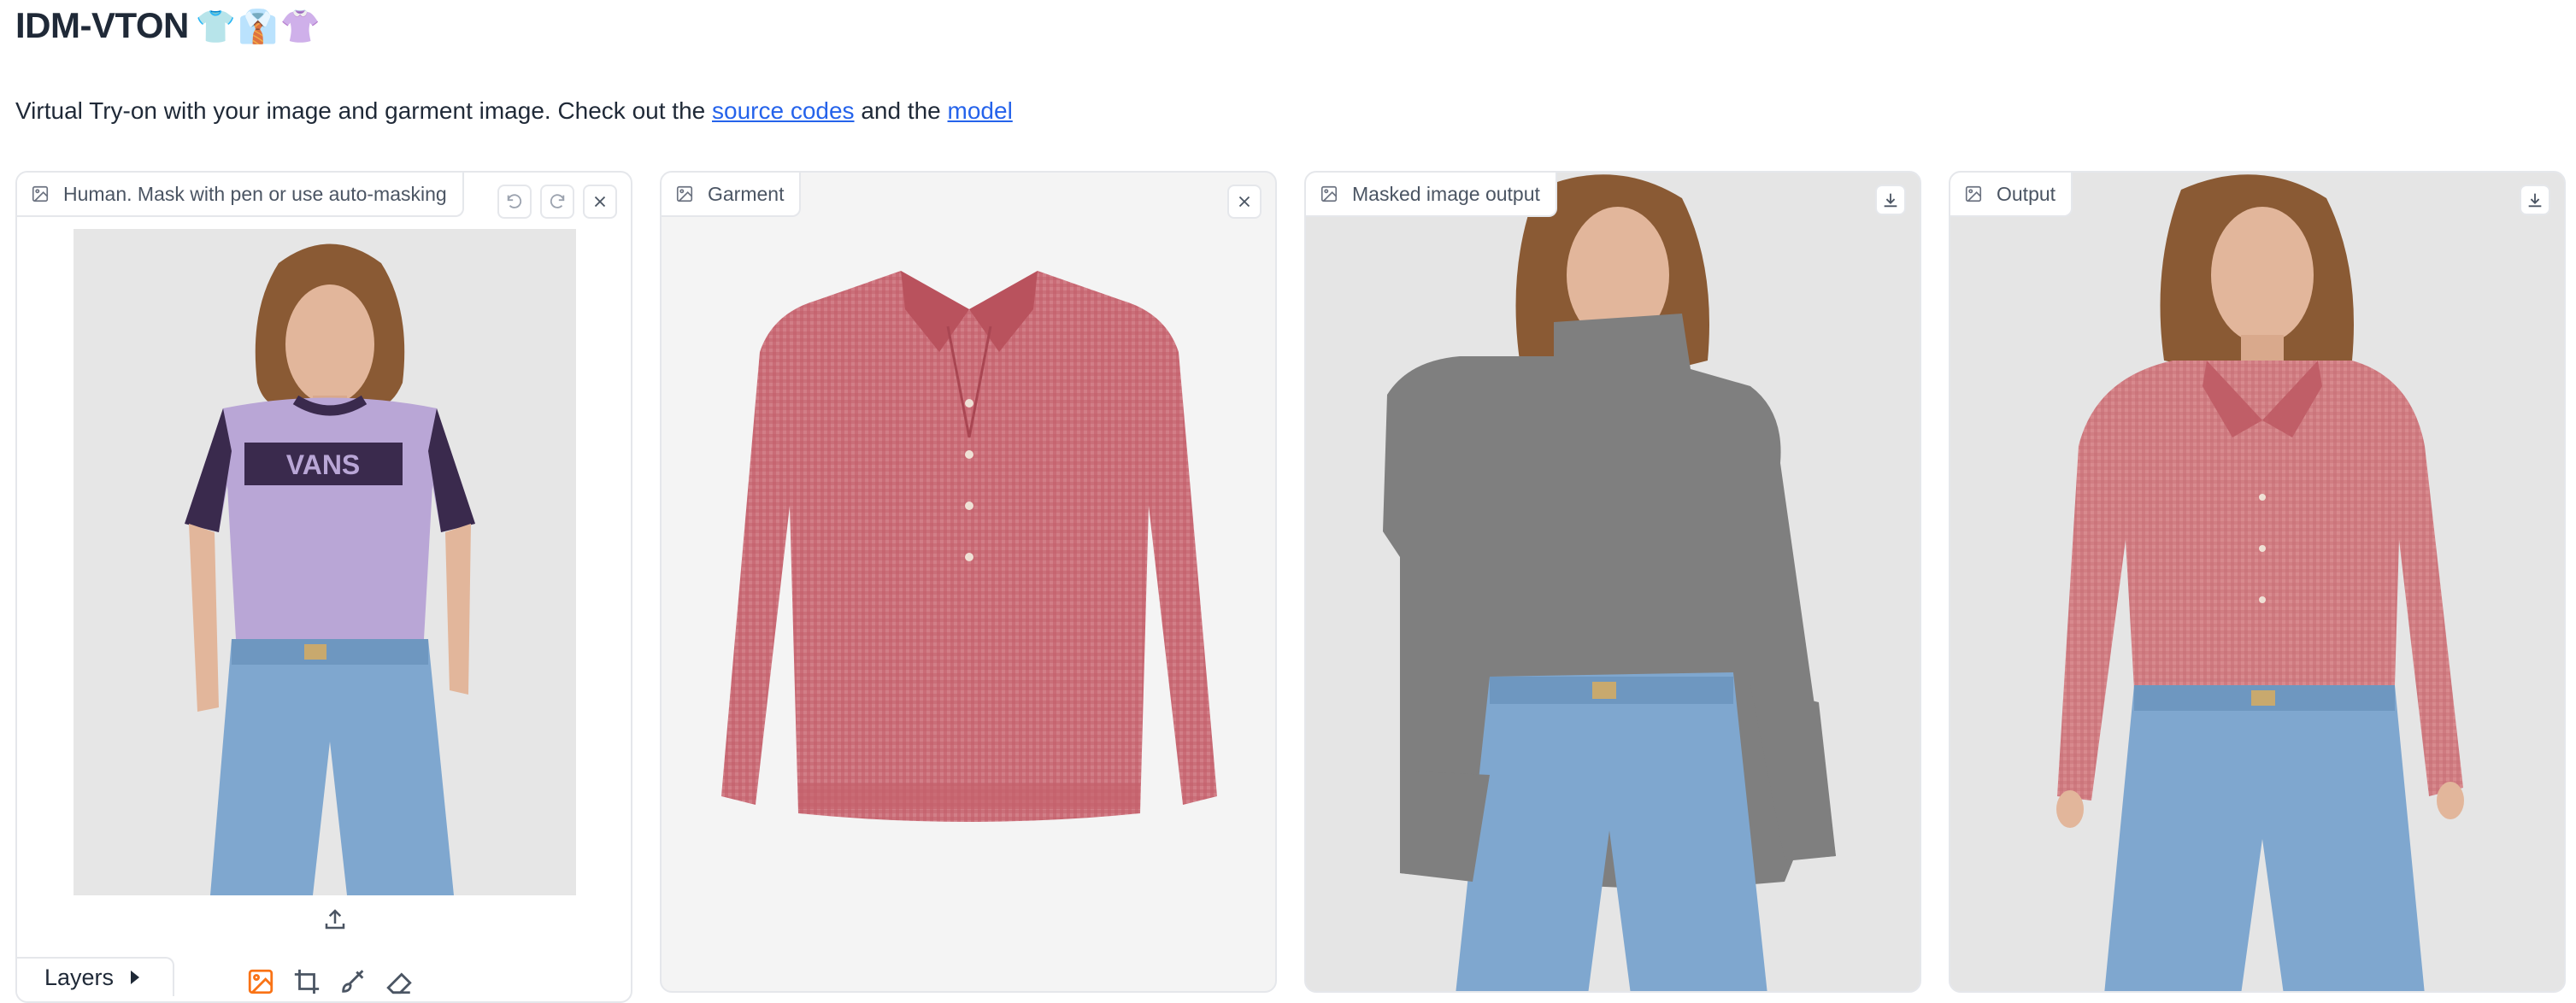 This screenshot has width=2576, height=1003. Describe the element at coordinates (353, 982) in the screenshot. I see `brush-icon` at that location.